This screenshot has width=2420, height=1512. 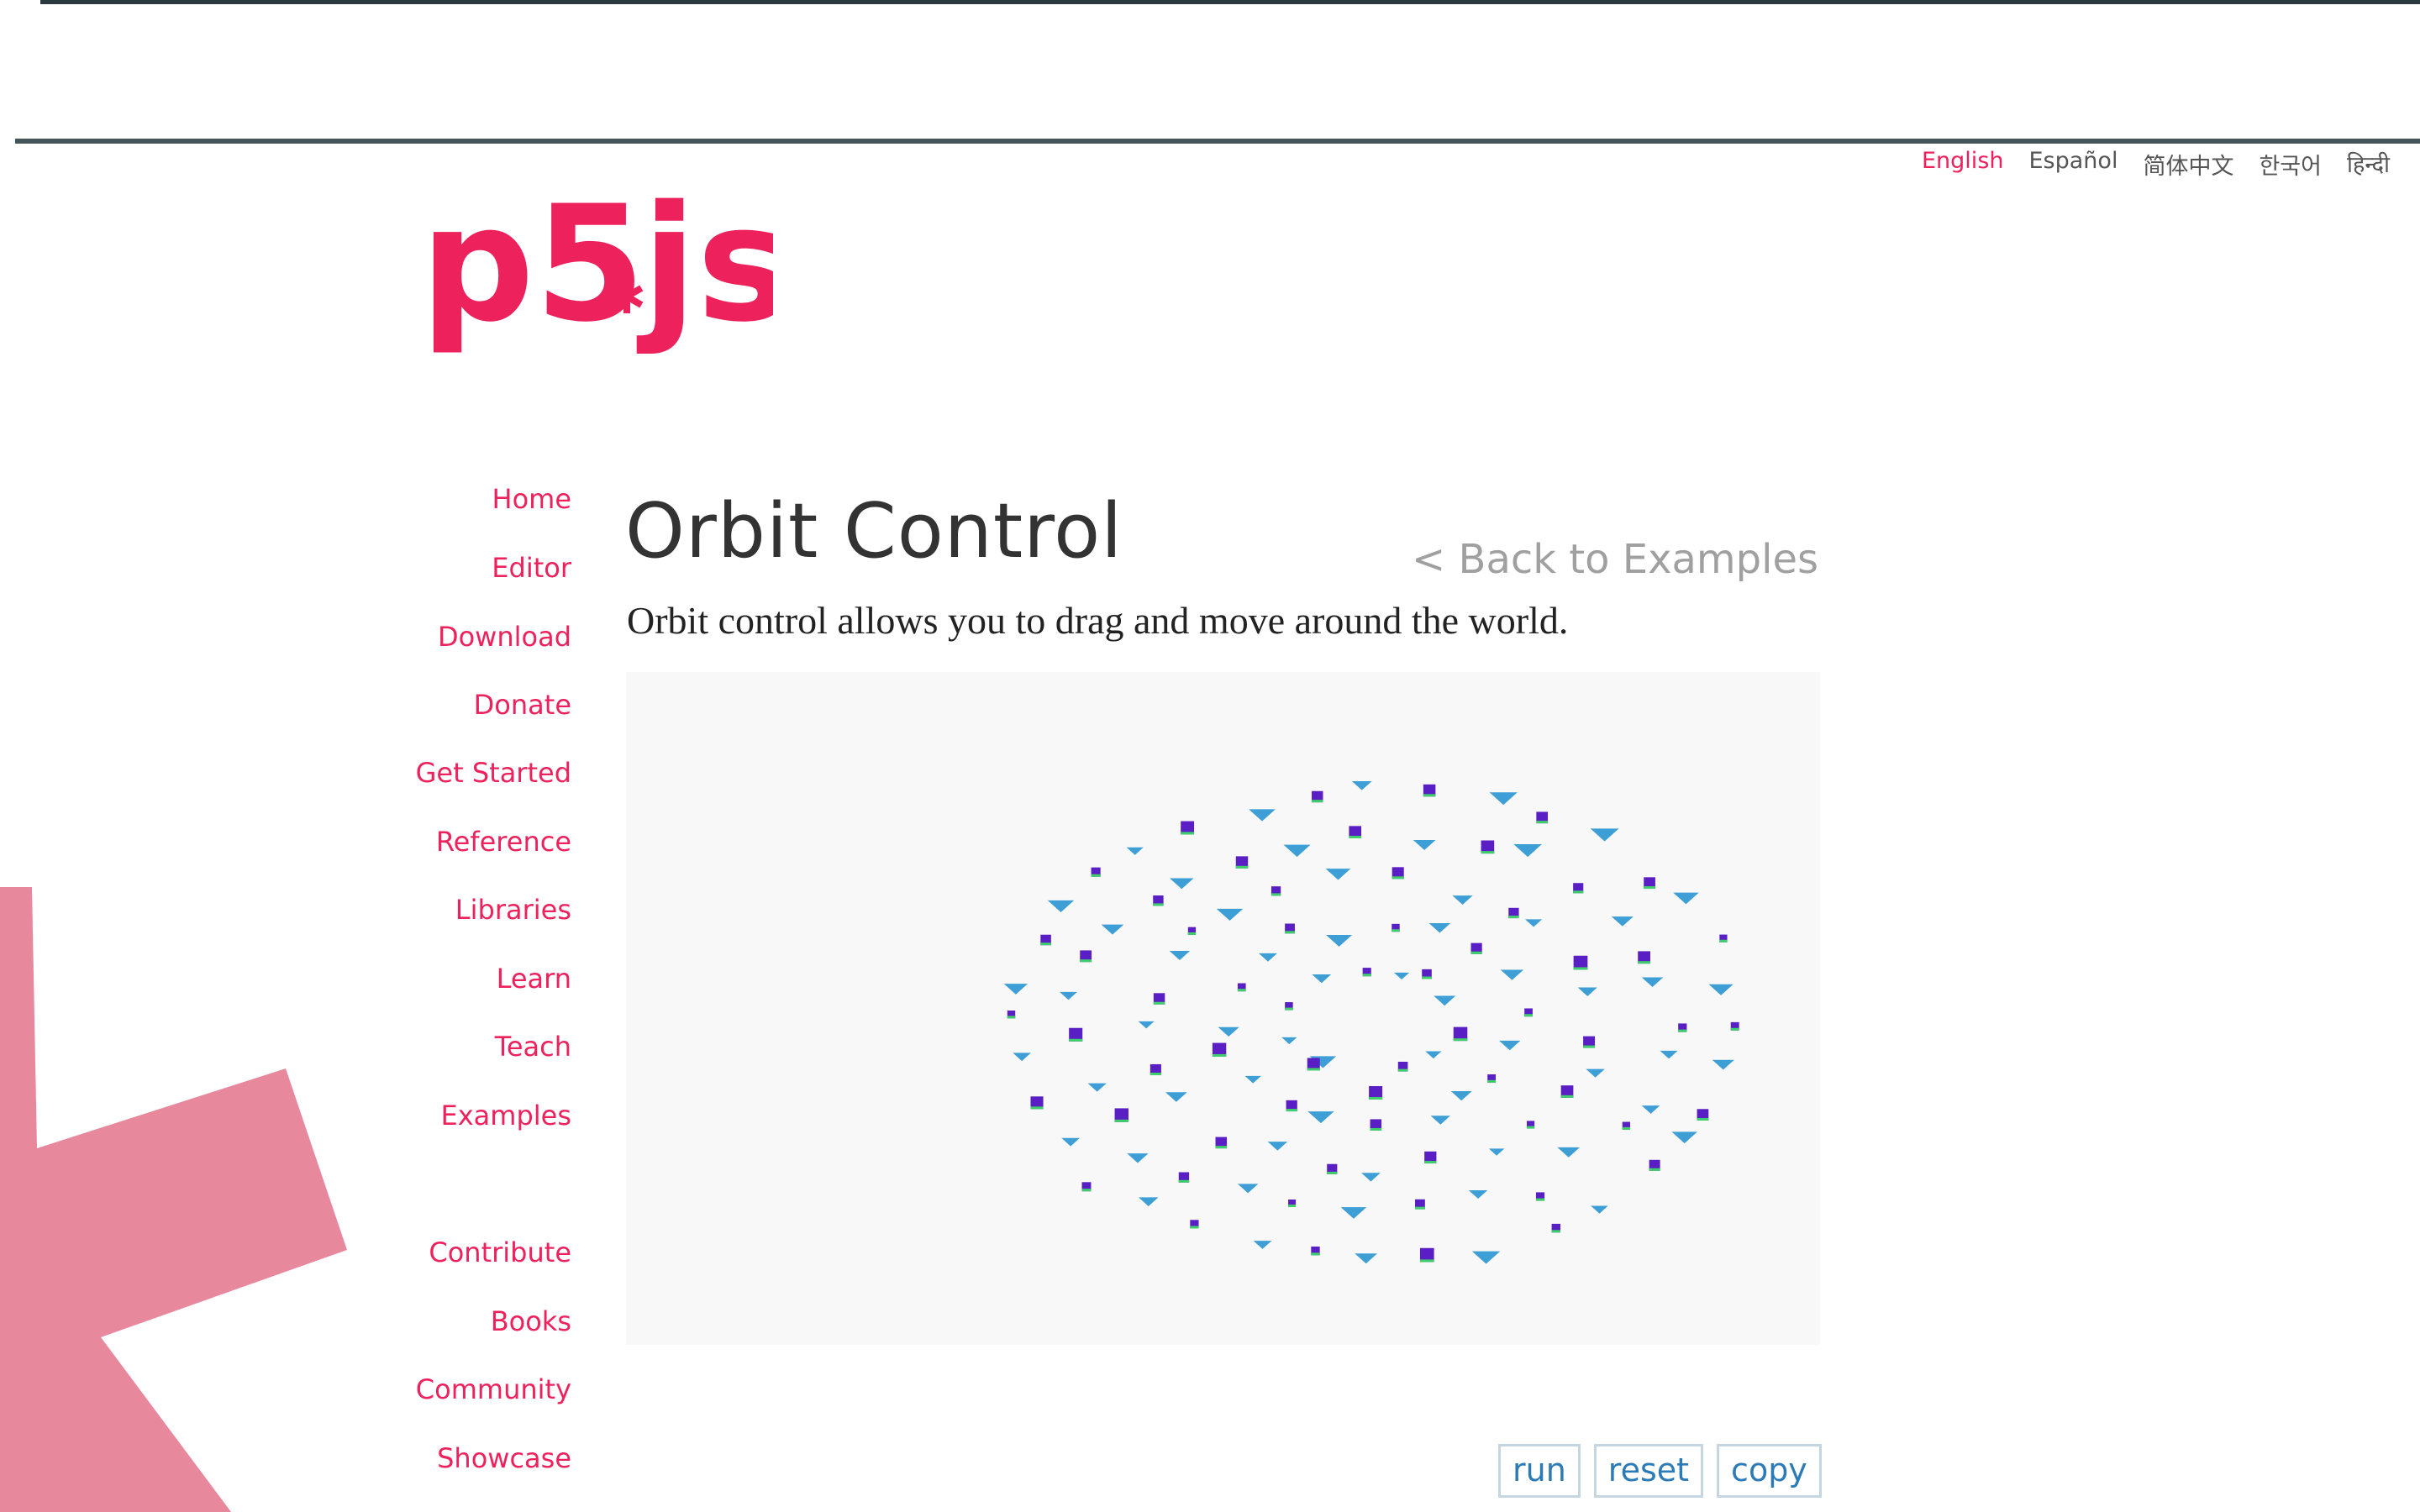 What do you see at coordinates (2290, 164) in the screenshot?
I see `lang-korean: 한국어` at bounding box center [2290, 164].